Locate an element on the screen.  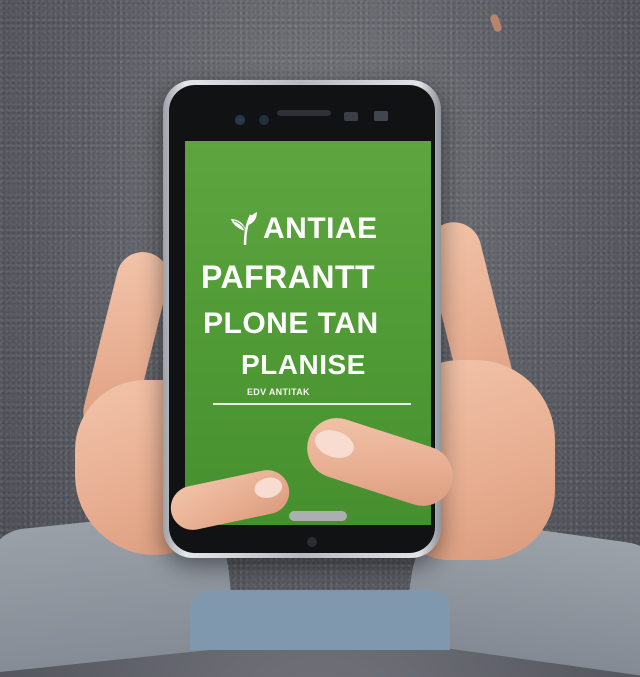
title-line-2: PAFRANTT is located at coordinates (288, 277).